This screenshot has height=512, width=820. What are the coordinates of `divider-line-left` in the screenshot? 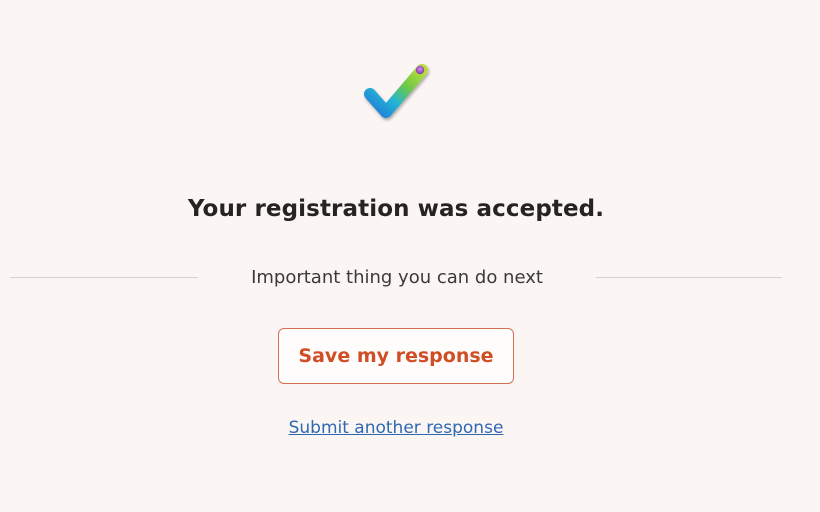 It's located at (104, 277).